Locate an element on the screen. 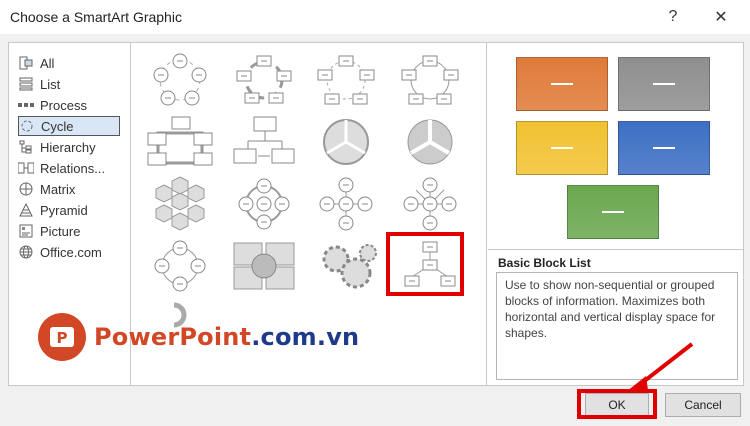 The height and width of the screenshot is (426, 750). layout-gear is located at coordinates (346, 266).